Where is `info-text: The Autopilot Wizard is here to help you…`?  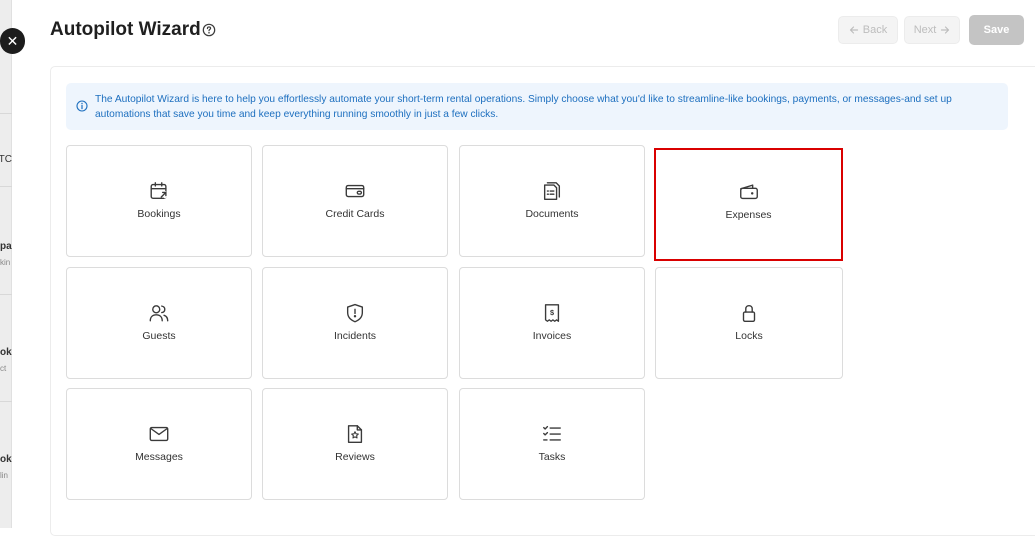
info-text: The Autopilot Wizard is here to help you… is located at coordinates (523, 107).